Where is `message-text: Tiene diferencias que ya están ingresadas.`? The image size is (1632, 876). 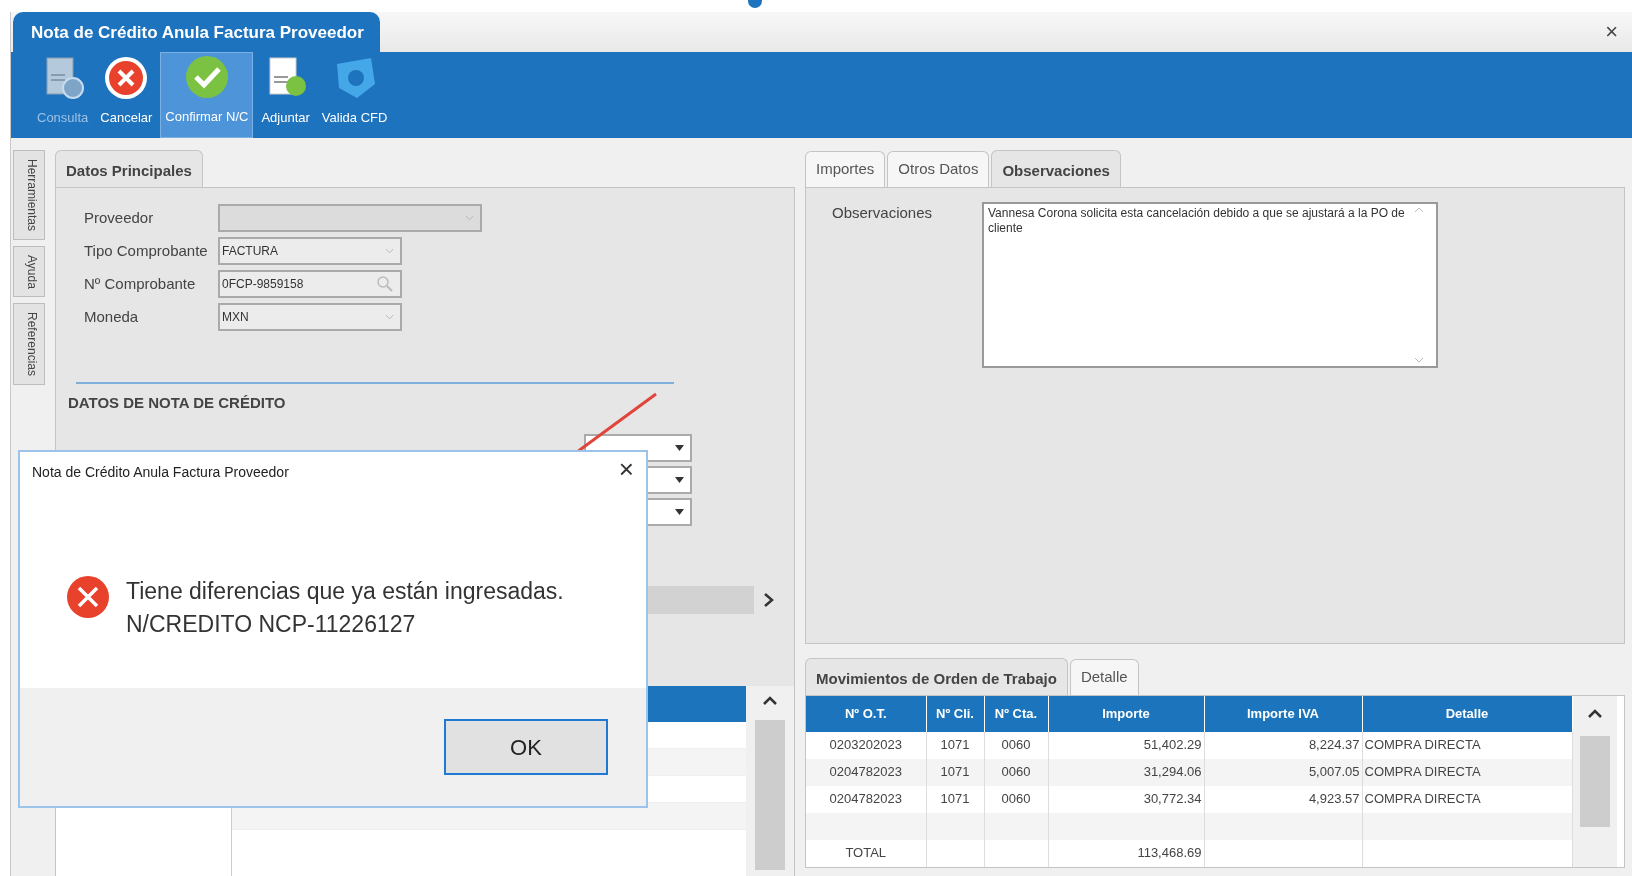
message-text: Tiene diferencias que ya están ingresadas. is located at coordinates (345, 591).